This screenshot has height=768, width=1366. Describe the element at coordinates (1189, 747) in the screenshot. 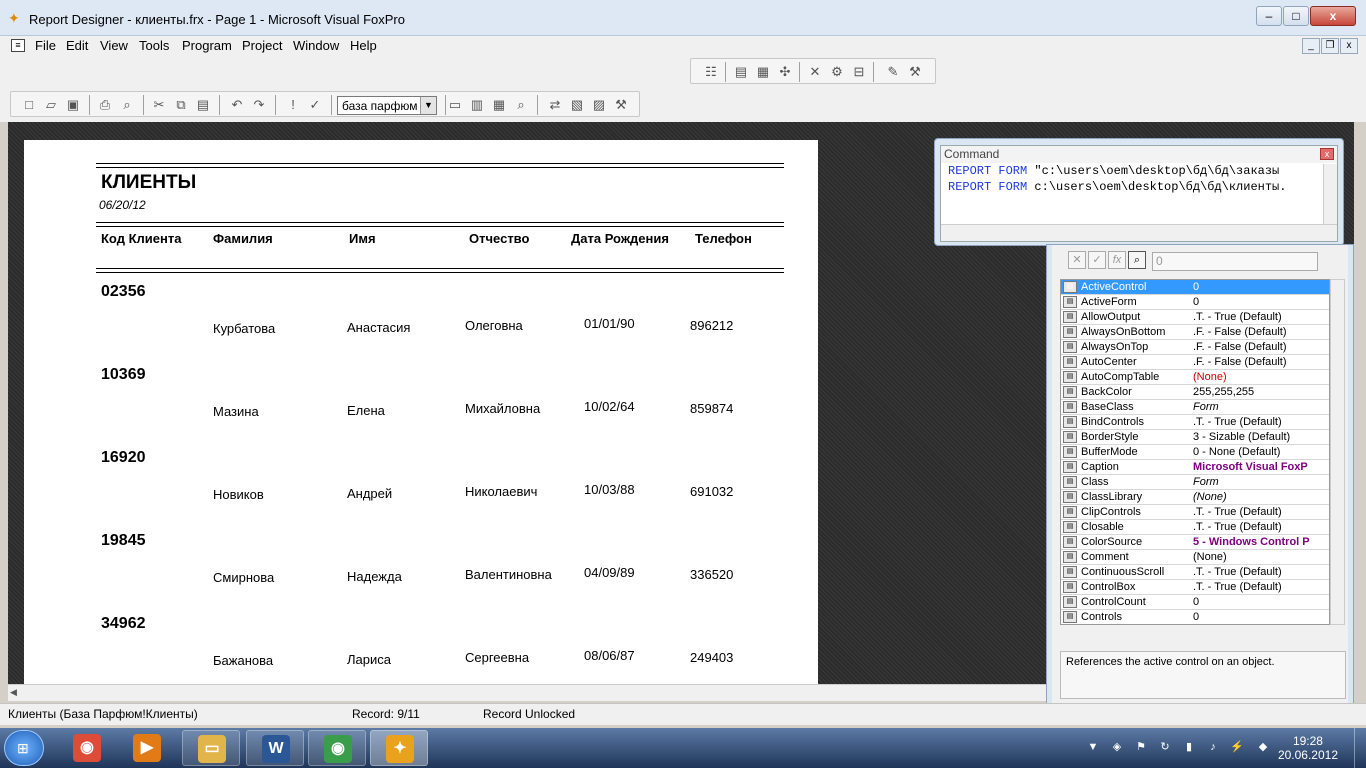

I see `tray-network-icon: ▮` at that location.